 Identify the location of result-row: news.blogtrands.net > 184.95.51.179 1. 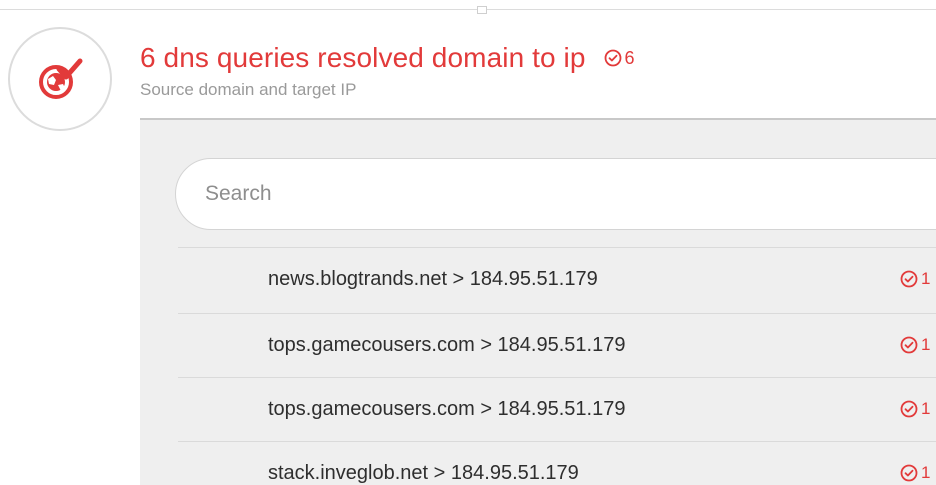
(557, 279).